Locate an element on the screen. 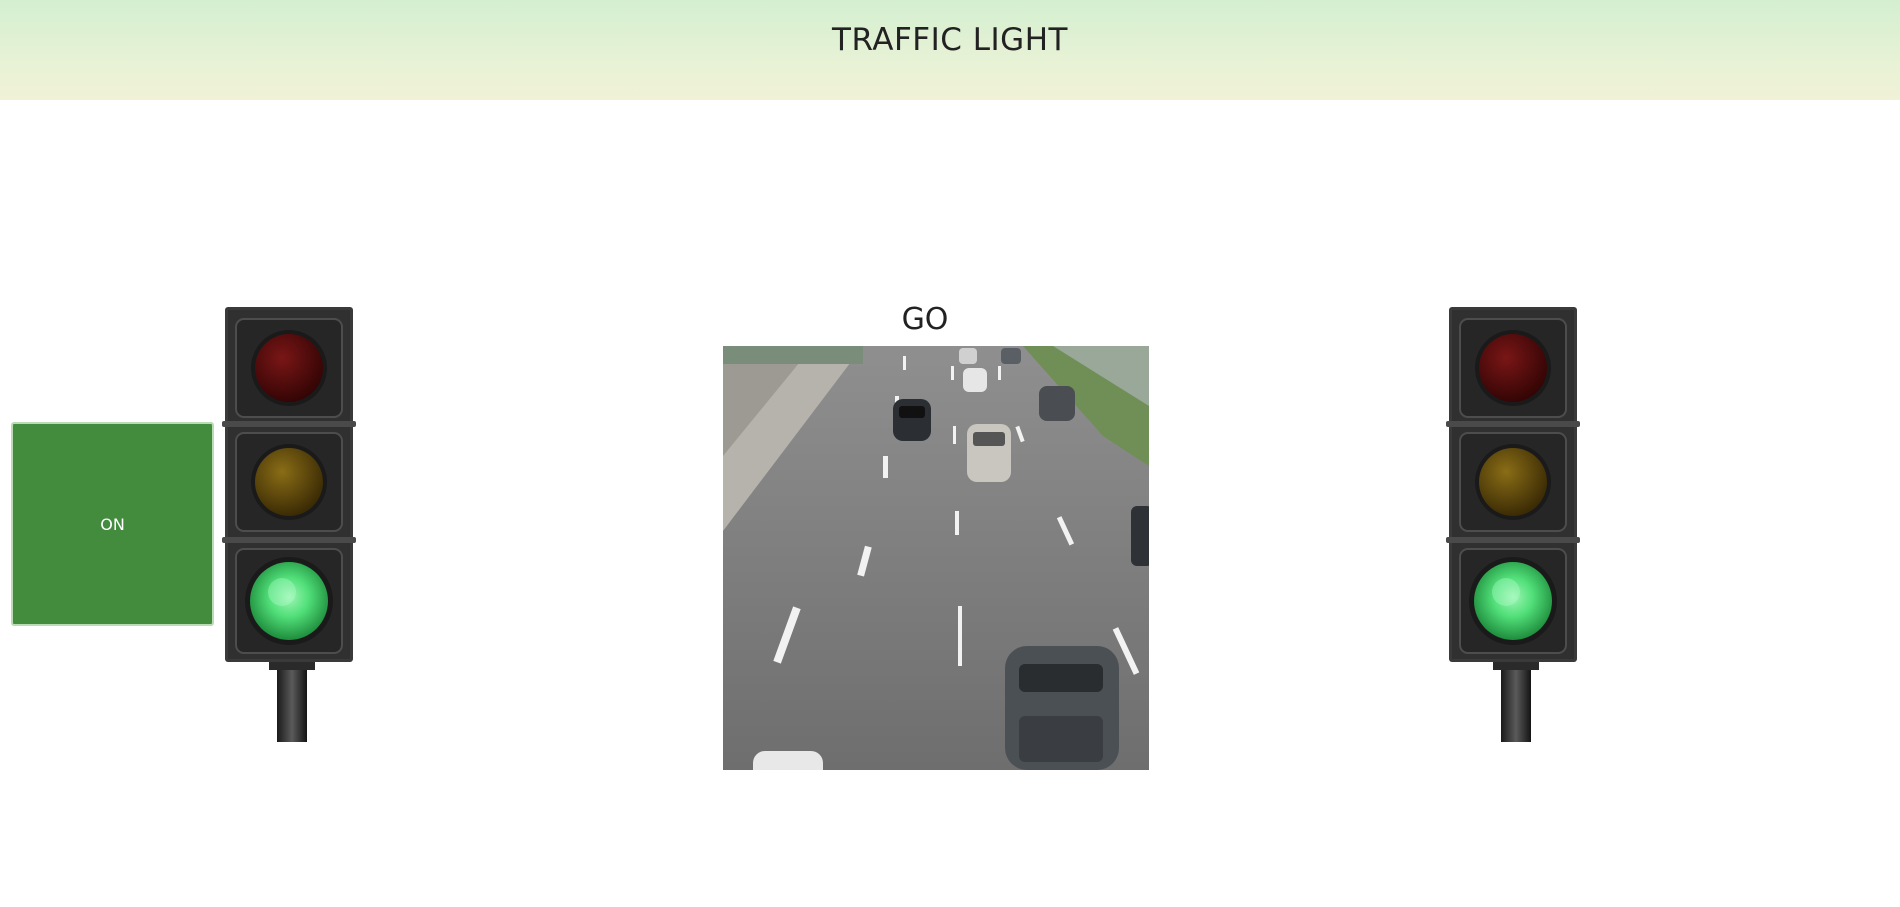 Image resolution: width=1900 pixels, height=907 pixels. page-title: TRAFFIC LIGHT is located at coordinates (950, 40).